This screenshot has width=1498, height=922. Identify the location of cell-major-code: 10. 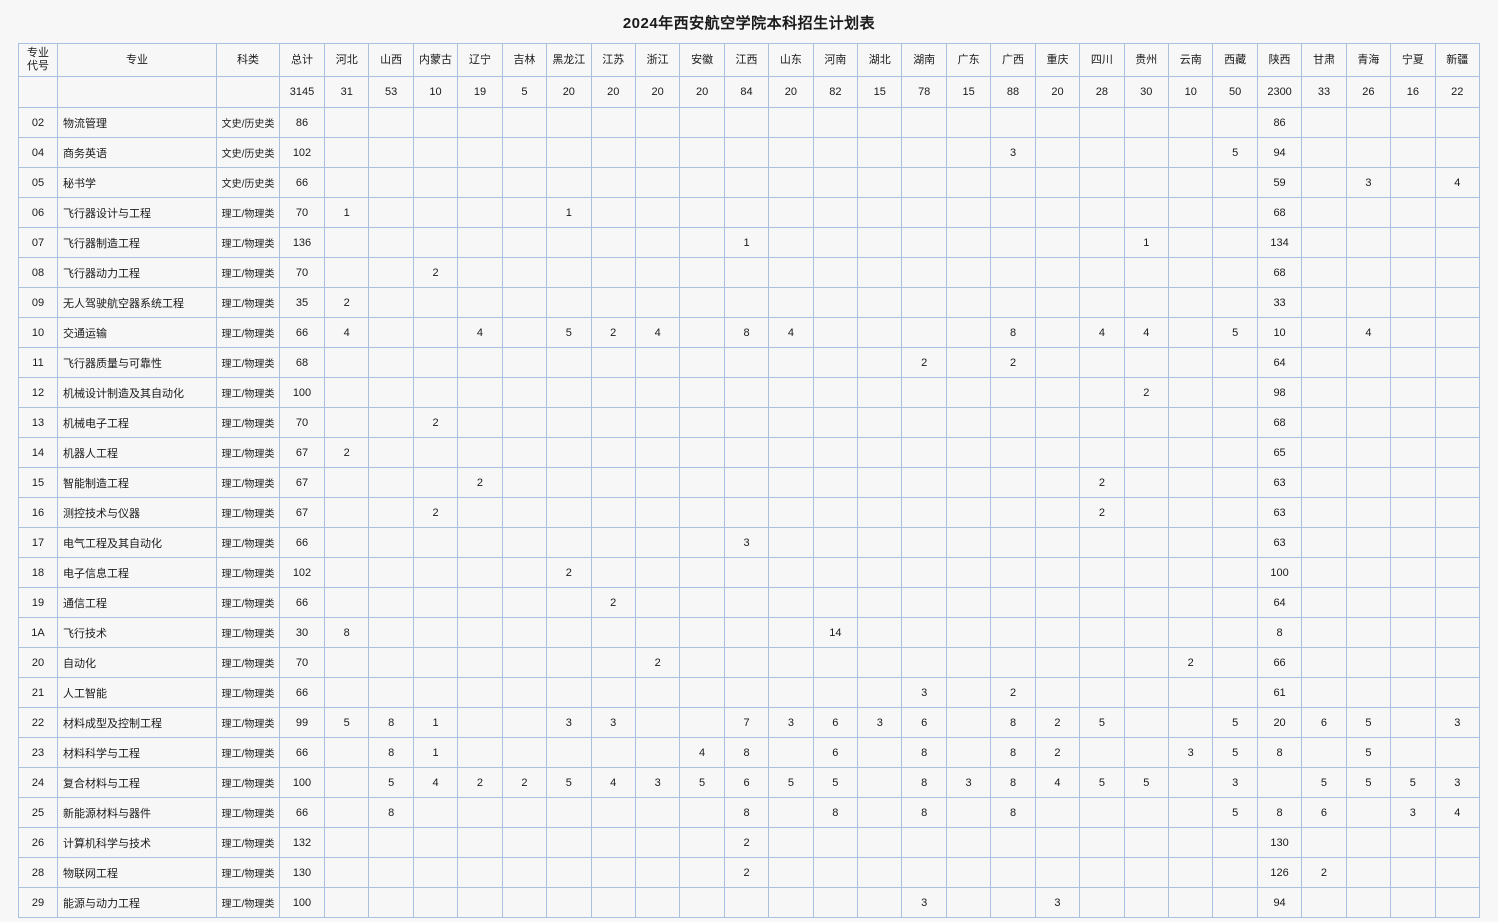
(38, 332).